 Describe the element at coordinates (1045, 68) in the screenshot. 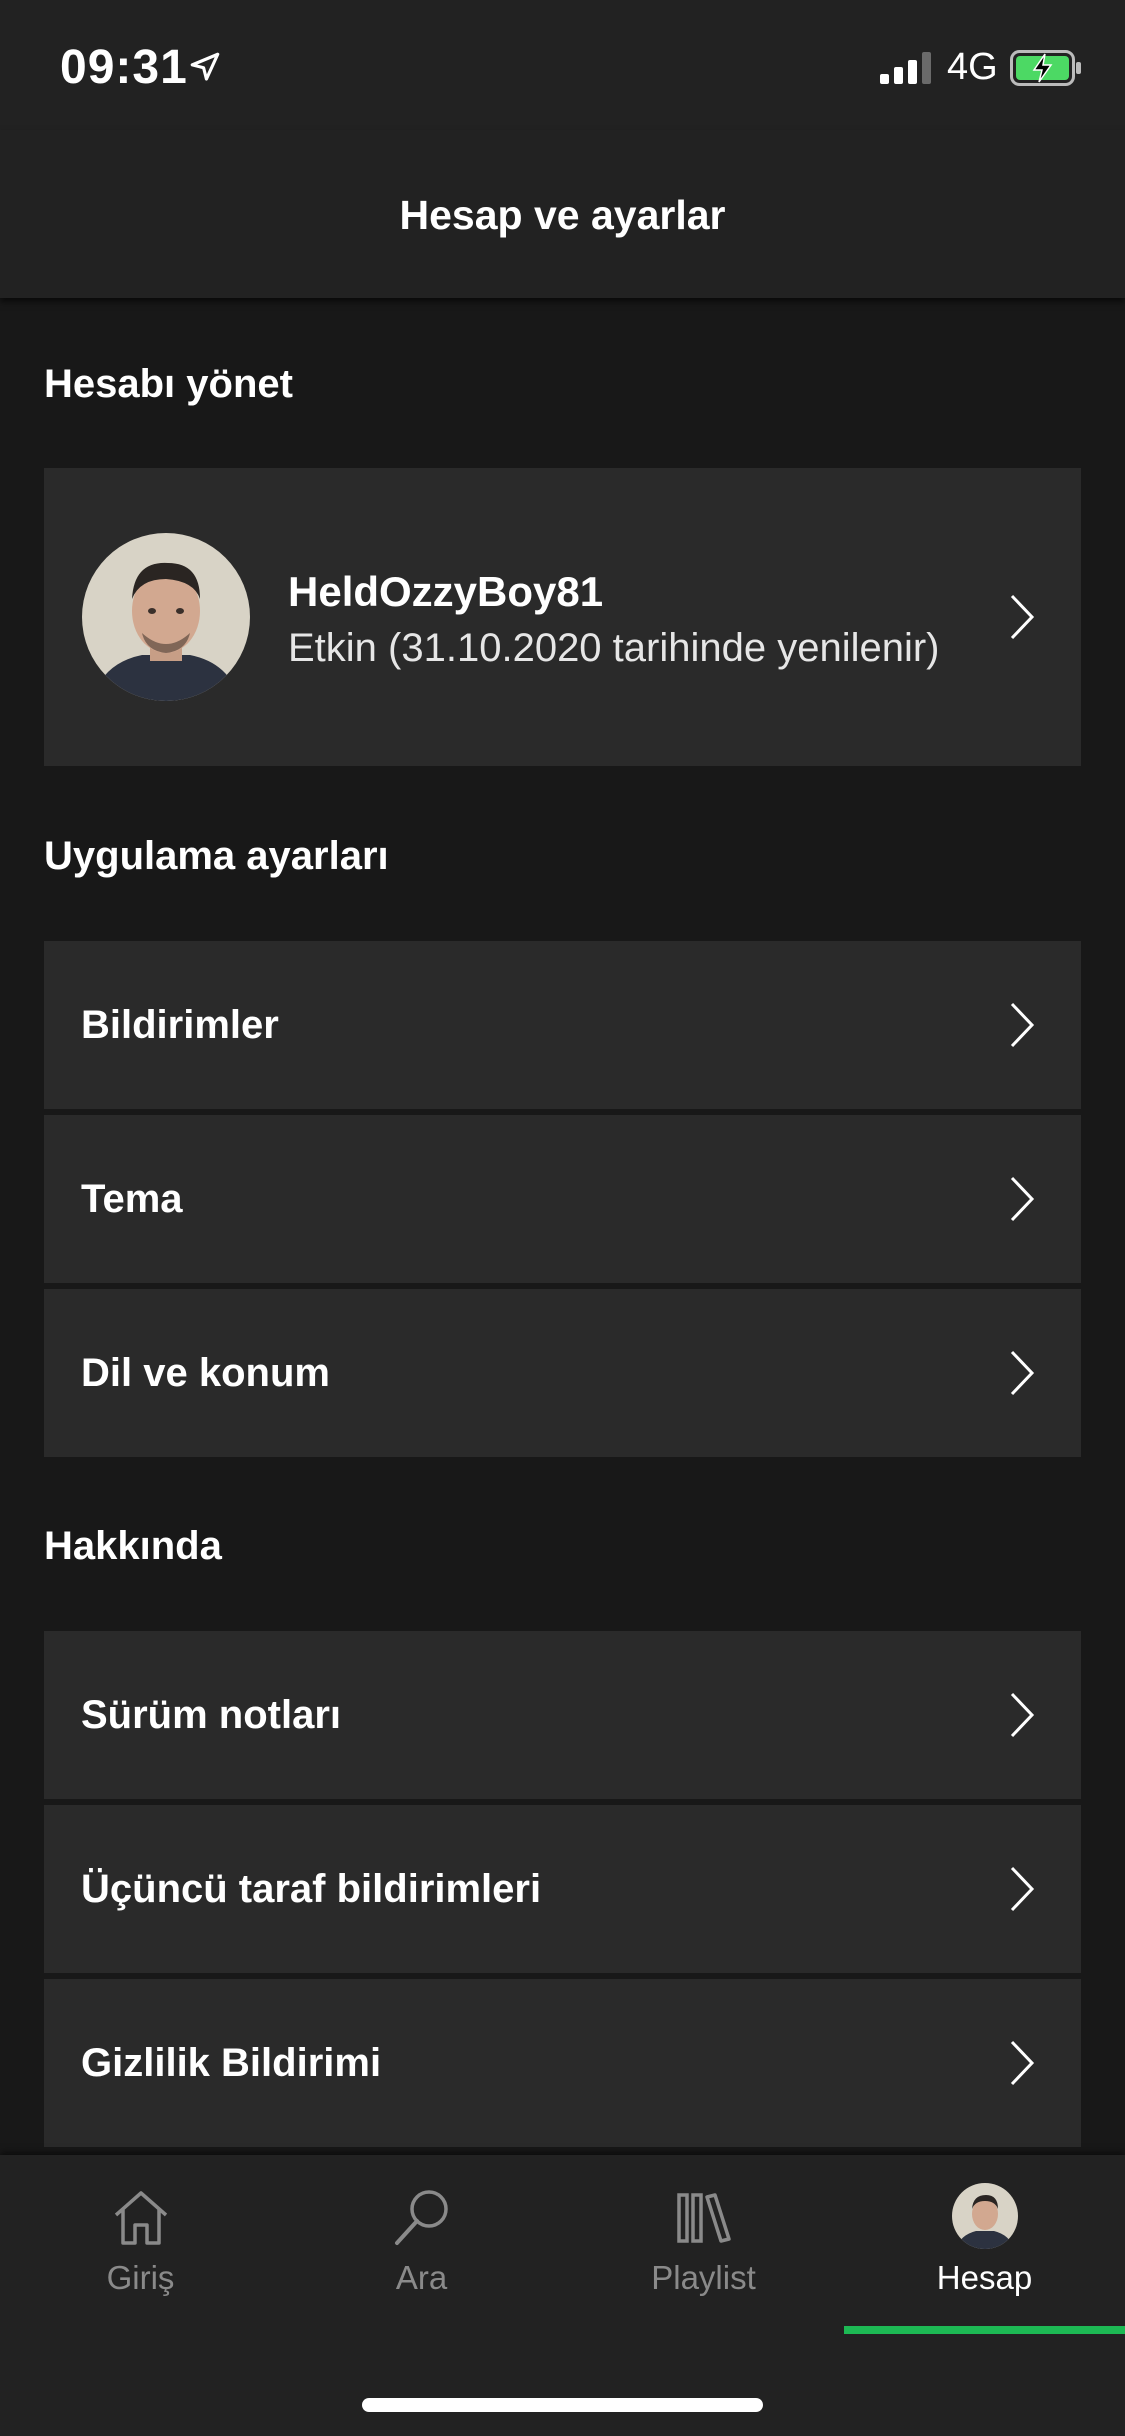

I see `battery-charging-icon` at that location.